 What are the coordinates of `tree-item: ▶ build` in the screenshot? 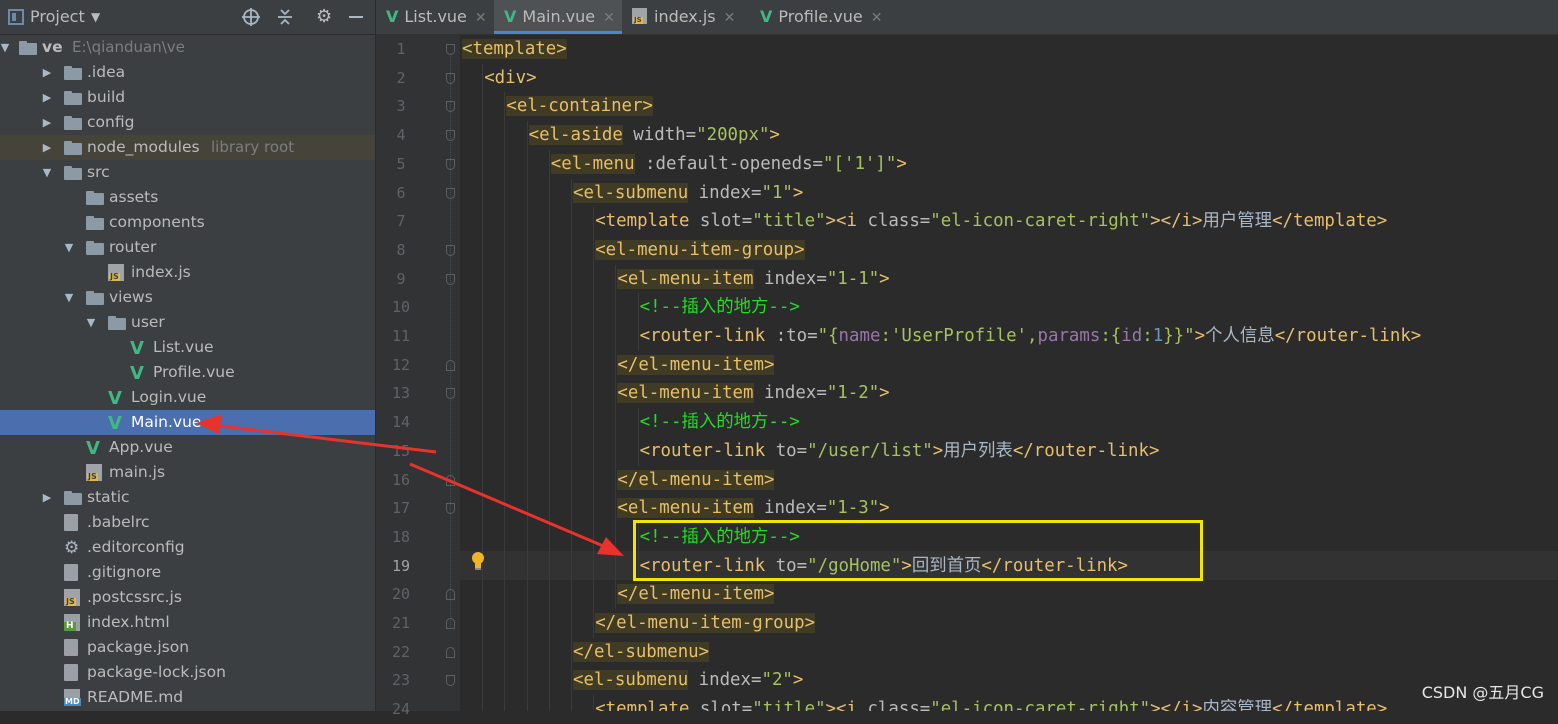 It's located at (187, 97).